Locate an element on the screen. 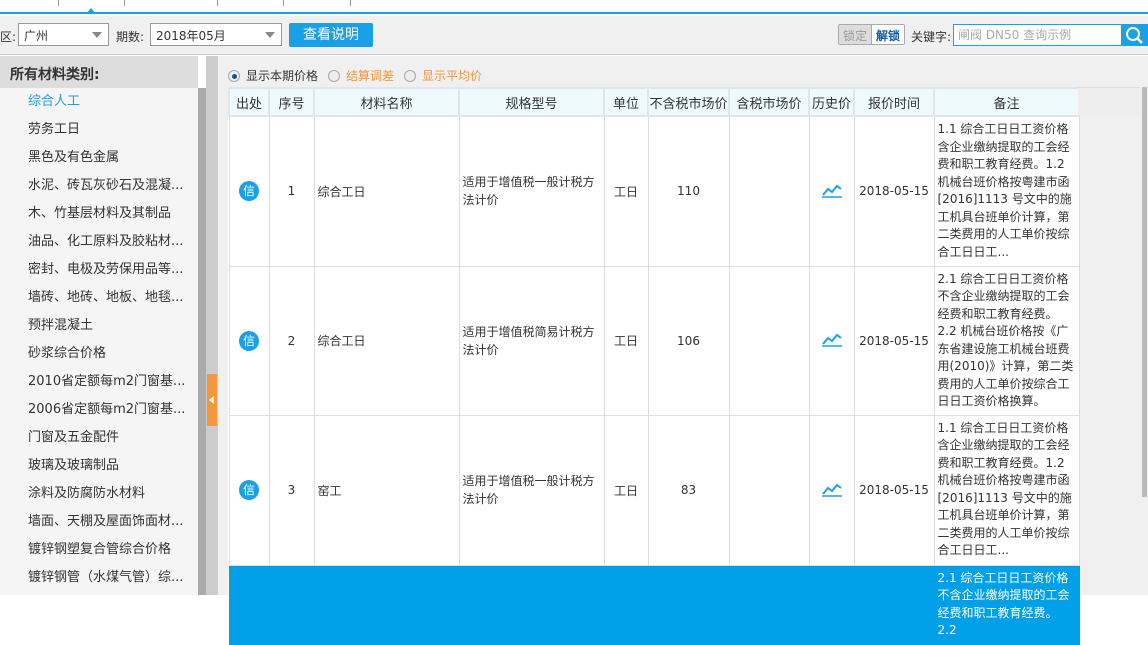 The width and height of the screenshot is (1148, 645). lock-toggle: 锁定 解锁 is located at coordinates (872, 34).